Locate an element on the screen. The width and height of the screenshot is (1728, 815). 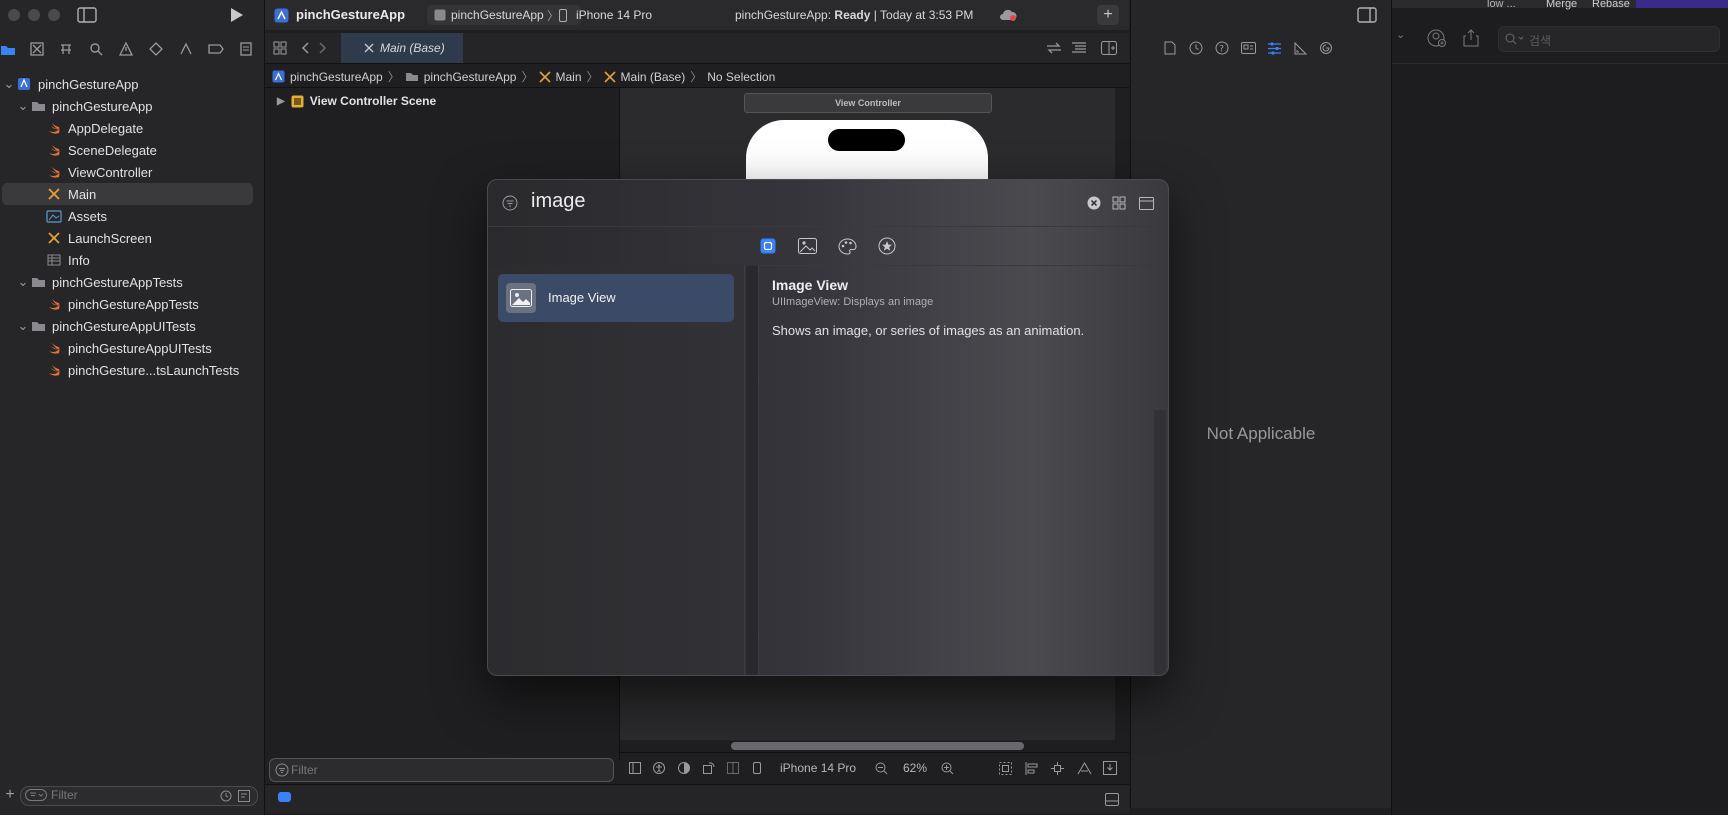
tree-item: pinchGestureAppUITests is located at coordinates (131, 348).